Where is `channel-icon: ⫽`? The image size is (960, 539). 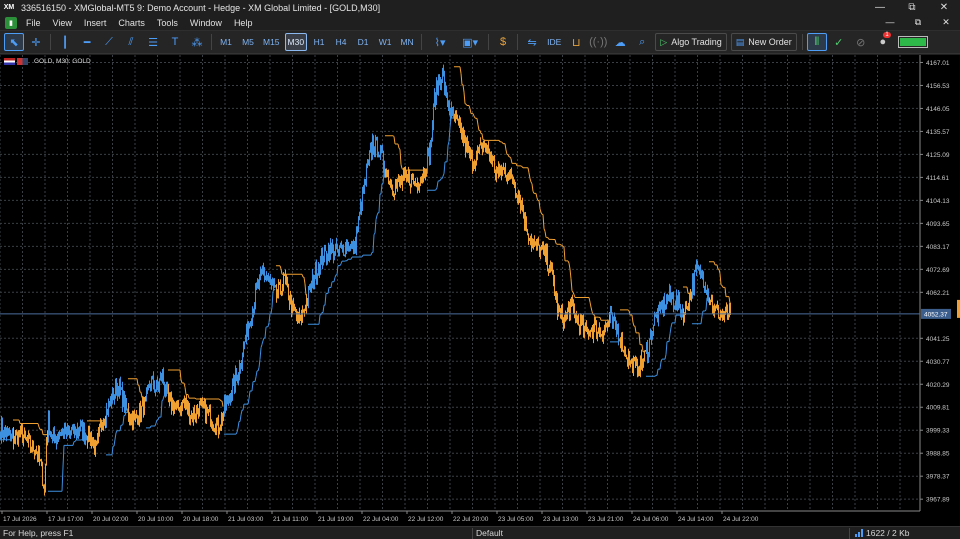 channel-icon: ⫽ is located at coordinates (131, 42).